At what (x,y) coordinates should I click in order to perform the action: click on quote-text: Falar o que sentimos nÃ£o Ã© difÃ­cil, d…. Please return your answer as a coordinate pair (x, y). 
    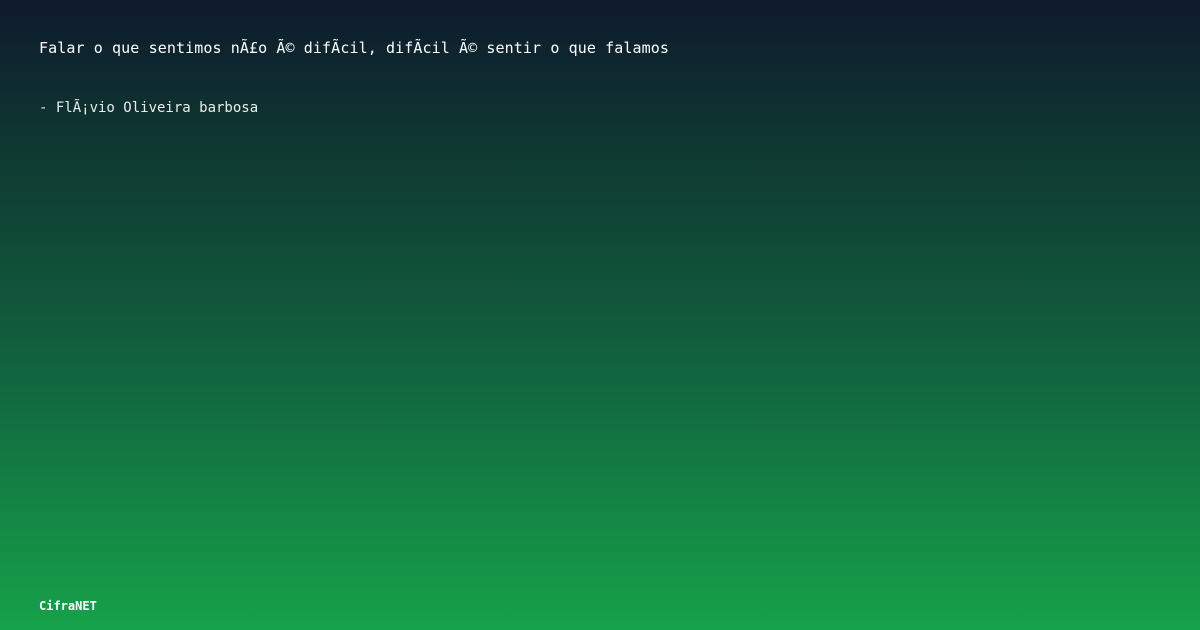
    Looking at the image, I should click on (354, 48).